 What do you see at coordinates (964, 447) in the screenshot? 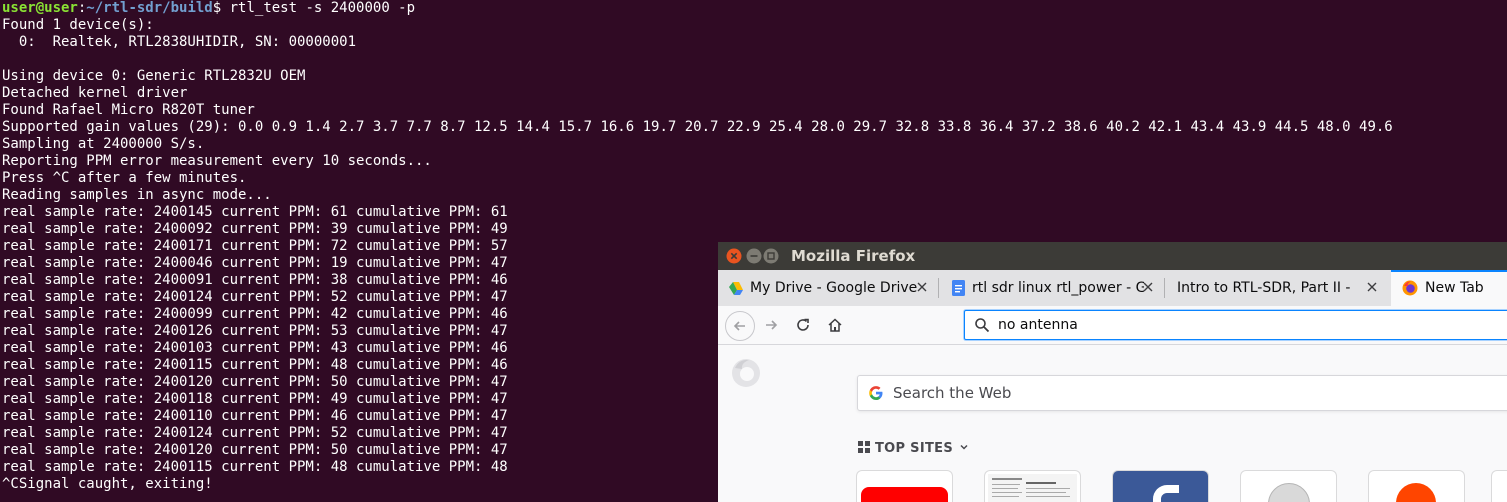
I see `chevron-down-icon` at bounding box center [964, 447].